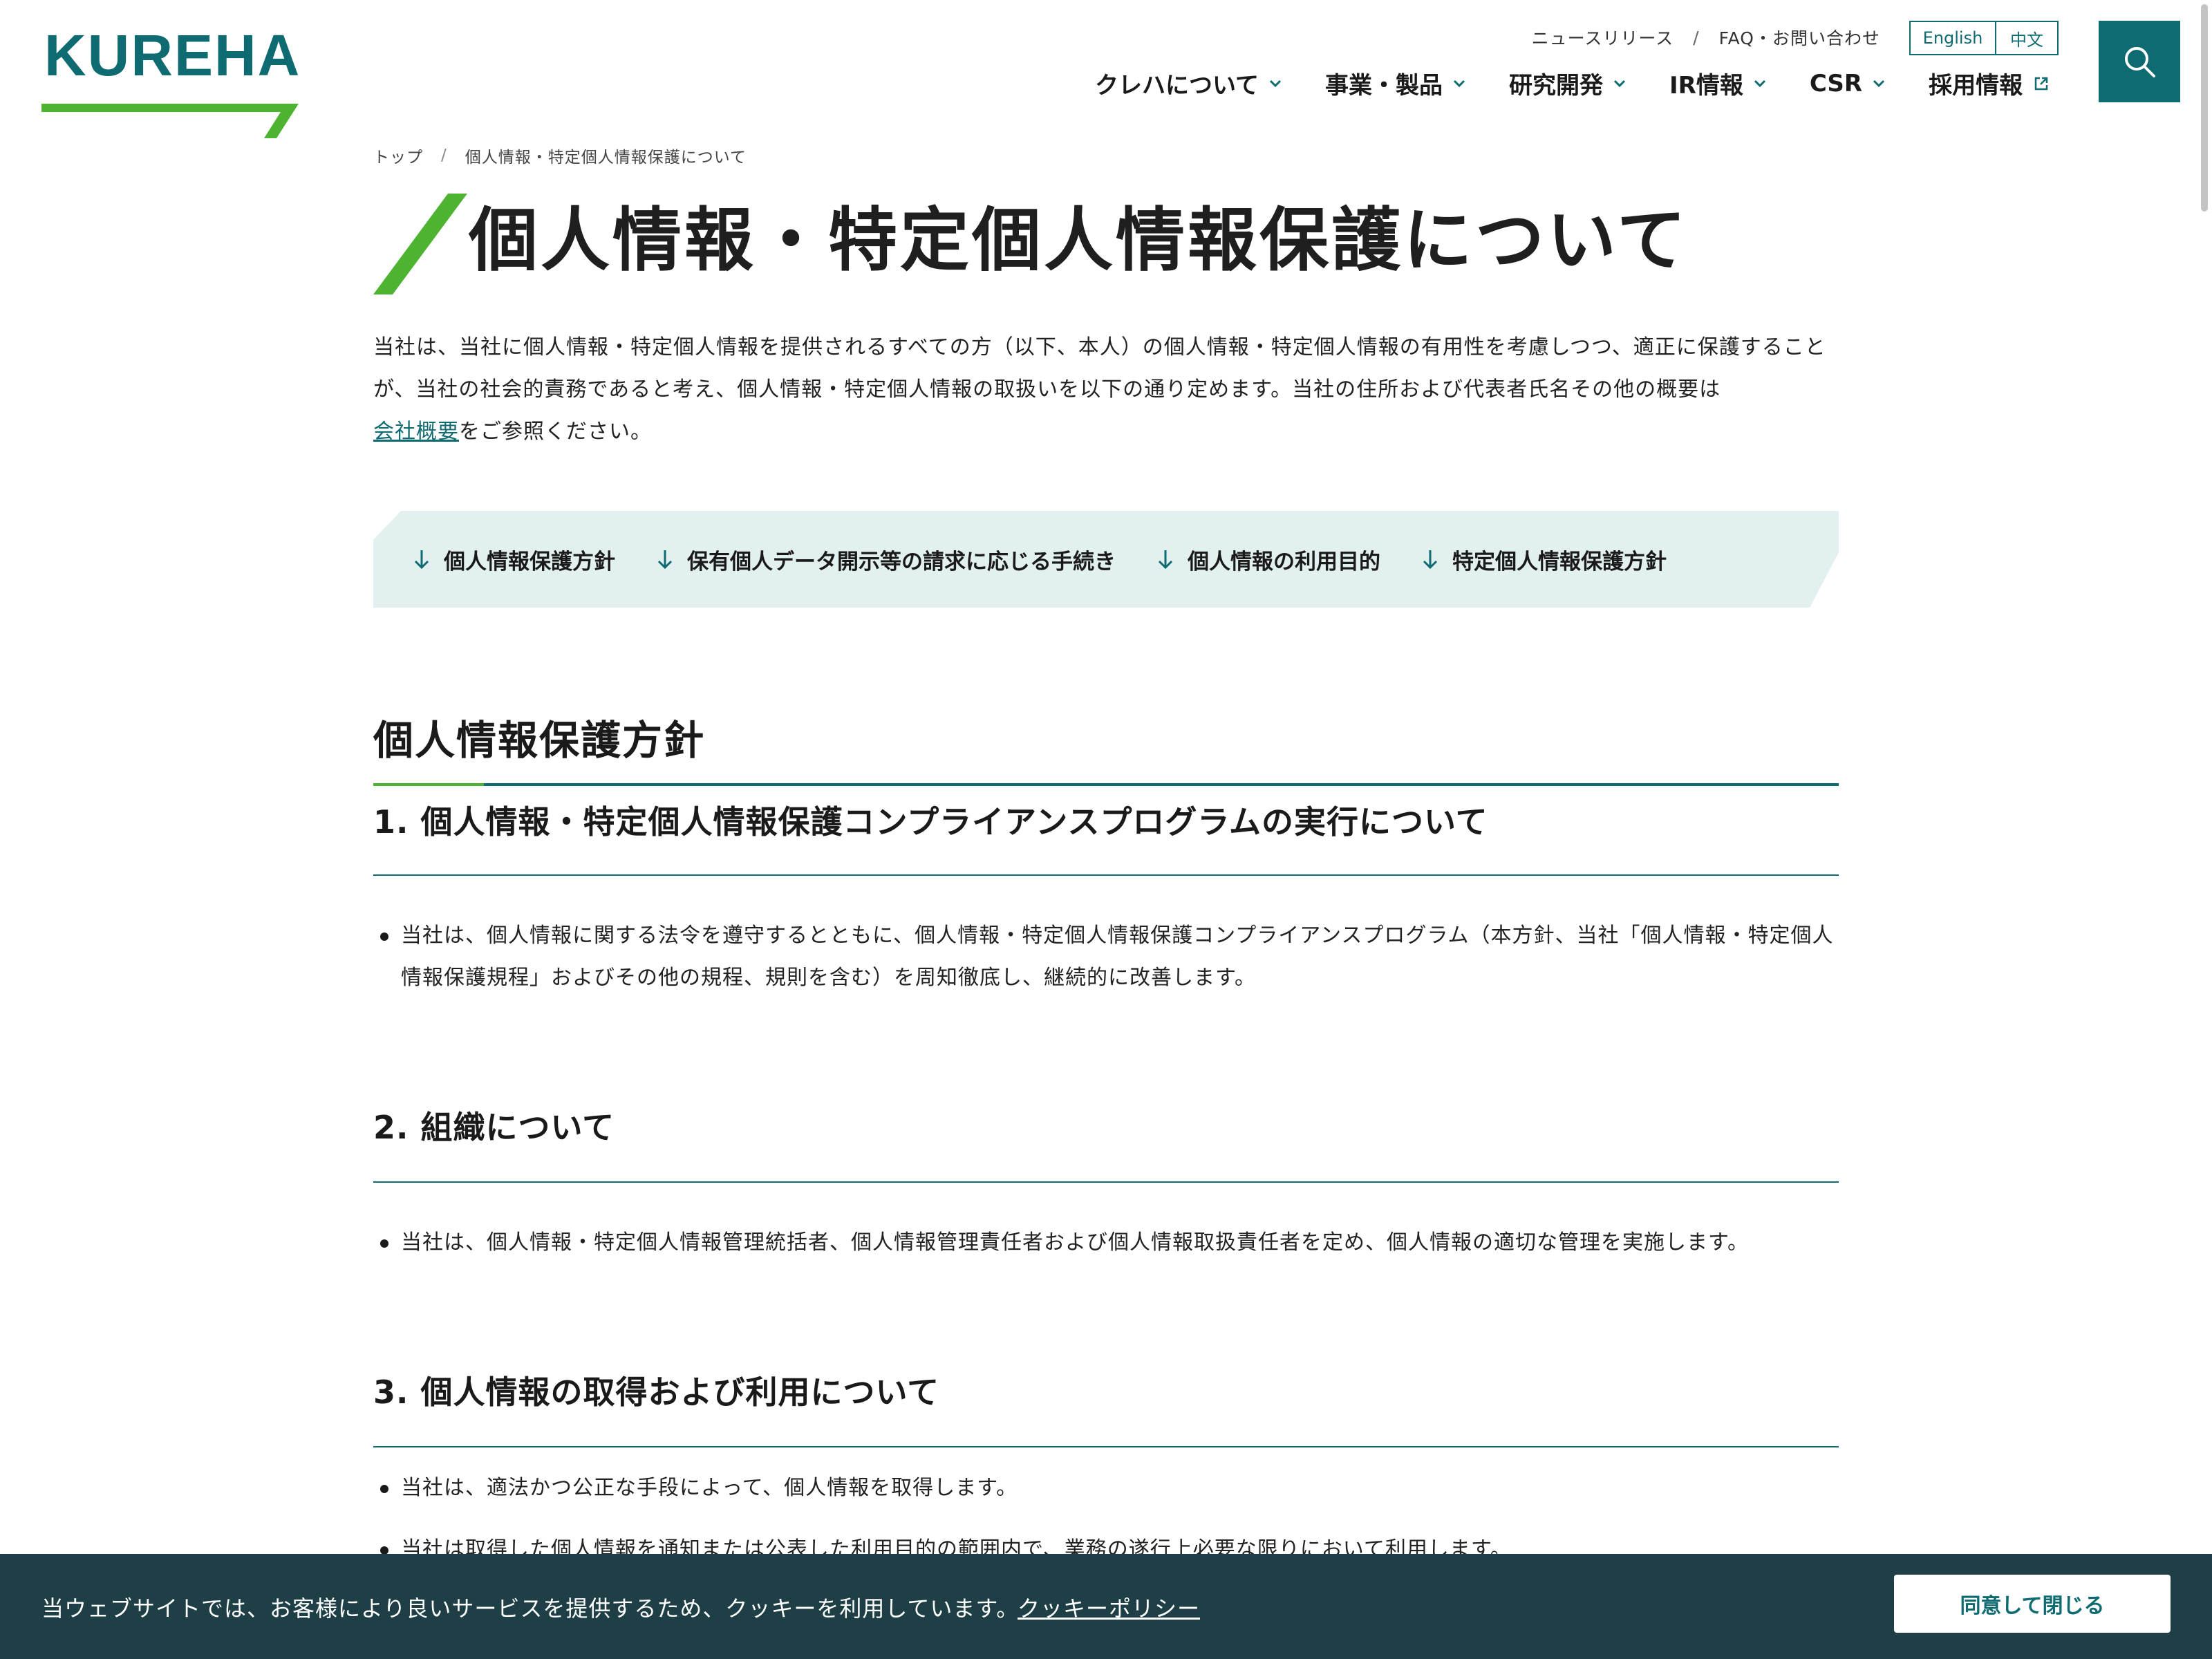 Image resolution: width=2212 pixels, height=1659 pixels. What do you see at coordinates (555, 432) in the screenshot?
I see `intro-text-end: をご参照ください。` at bounding box center [555, 432].